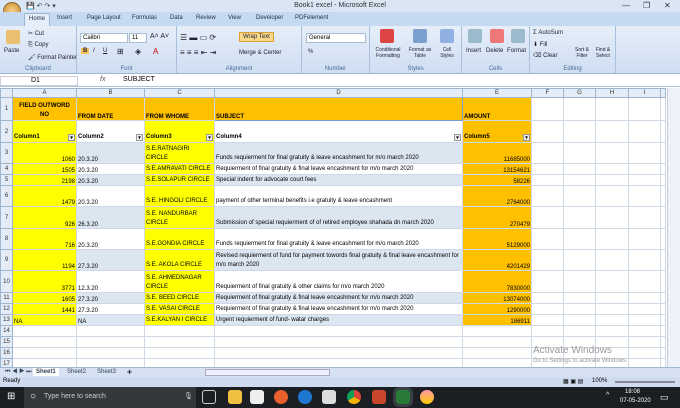  I want to click on column-header: F, so click(547, 93).